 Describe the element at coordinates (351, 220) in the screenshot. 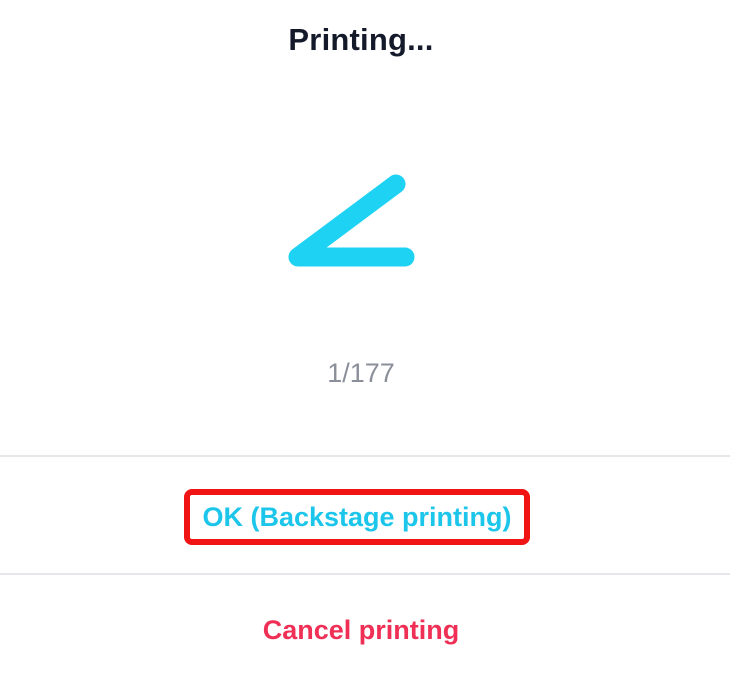

I see `loading-spinner-icon` at that location.